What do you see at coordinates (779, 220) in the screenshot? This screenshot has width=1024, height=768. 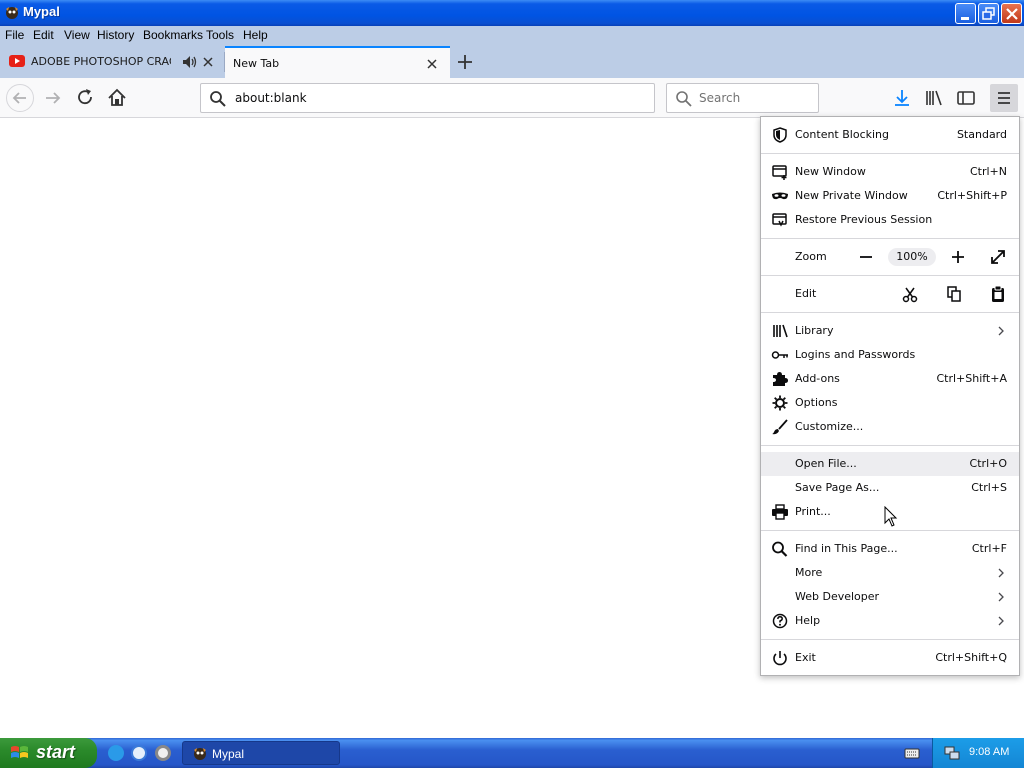 I see `restore-session-icon` at bounding box center [779, 220].